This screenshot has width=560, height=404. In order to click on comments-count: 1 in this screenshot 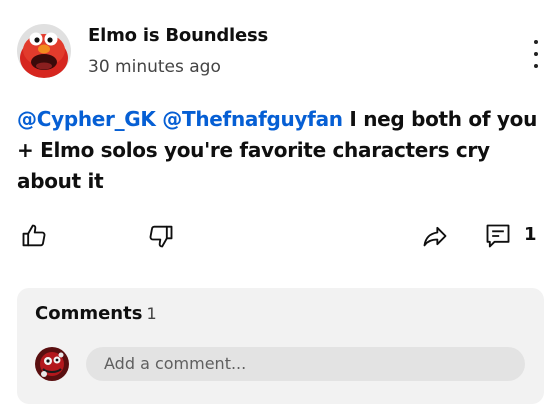, I will do `click(151, 313)`.